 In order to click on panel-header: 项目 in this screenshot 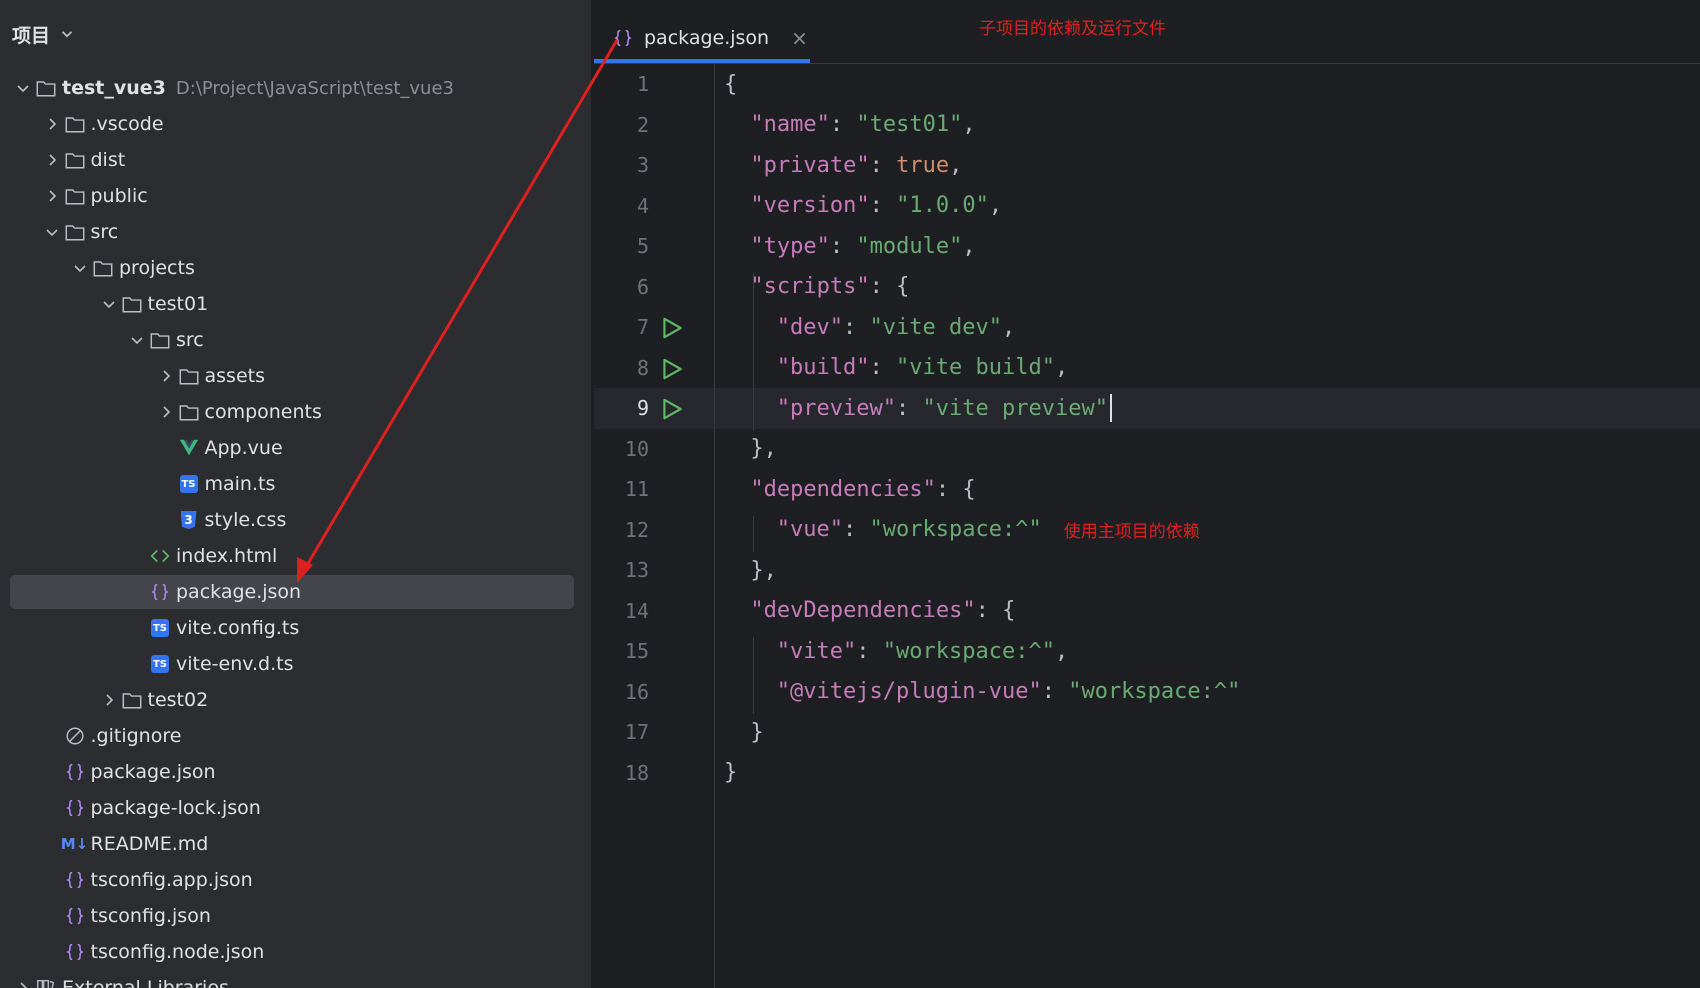, I will do `click(44, 34)`.